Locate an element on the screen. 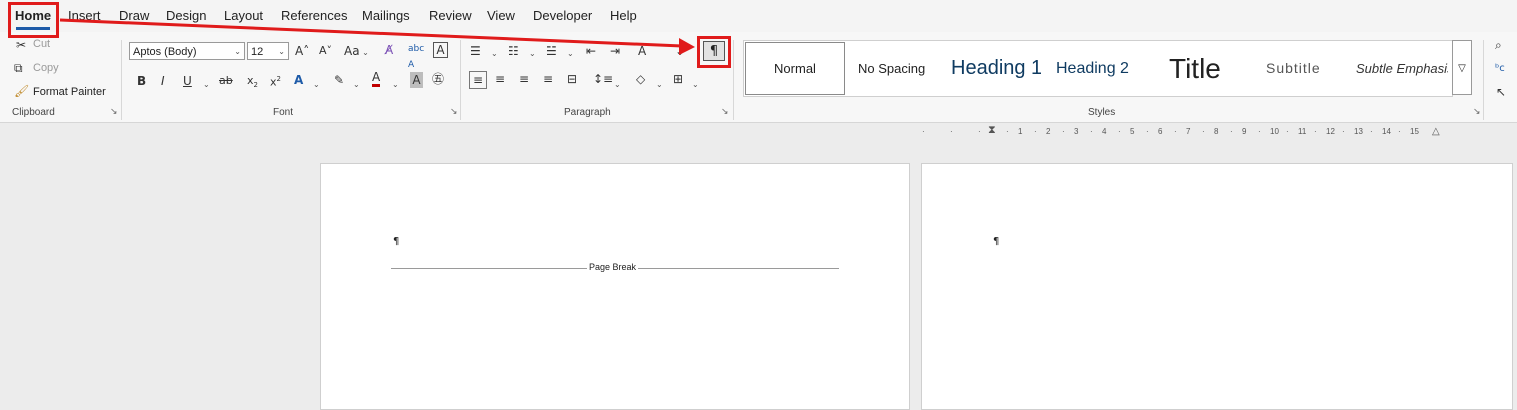 The width and height of the screenshot is (1517, 410). page-break-label: Page Break is located at coordinates (613, 267).